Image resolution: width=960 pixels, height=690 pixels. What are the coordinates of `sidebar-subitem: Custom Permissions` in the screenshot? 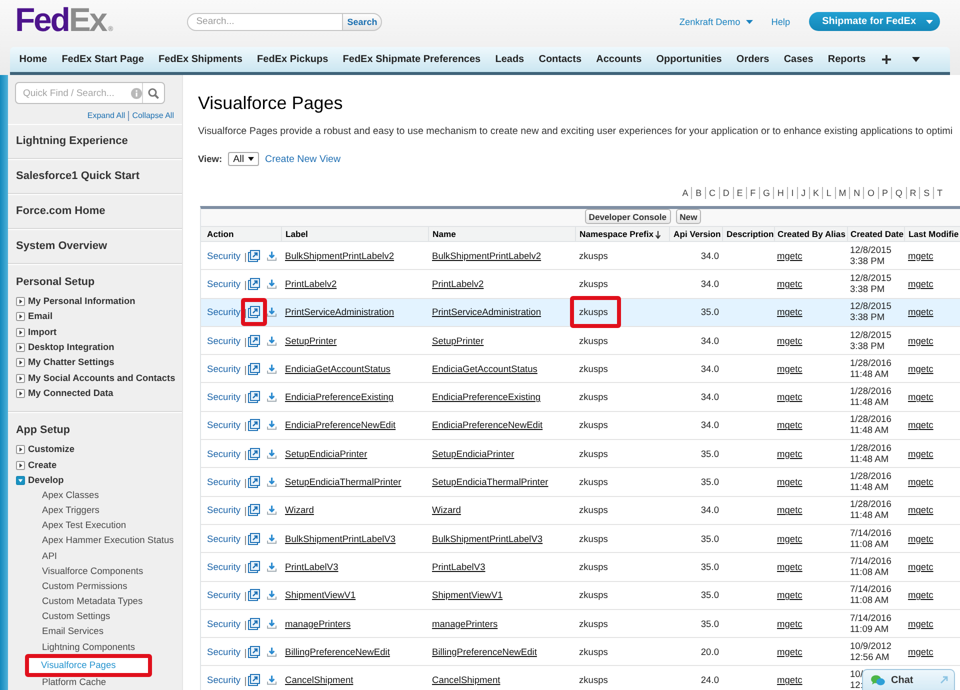 It's located at (85, 586).